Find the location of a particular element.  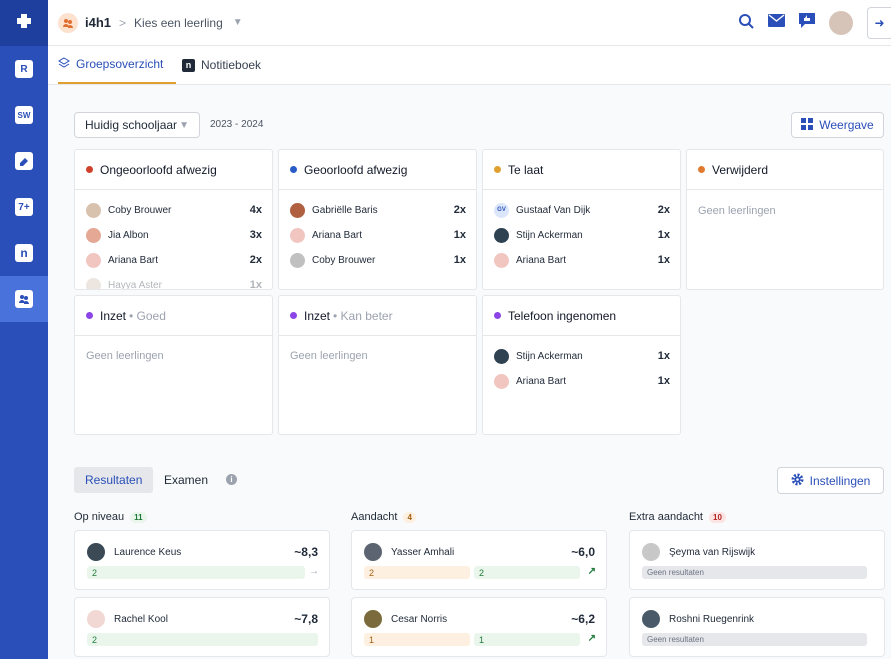

app-logo is located at coordinates (24, 23).